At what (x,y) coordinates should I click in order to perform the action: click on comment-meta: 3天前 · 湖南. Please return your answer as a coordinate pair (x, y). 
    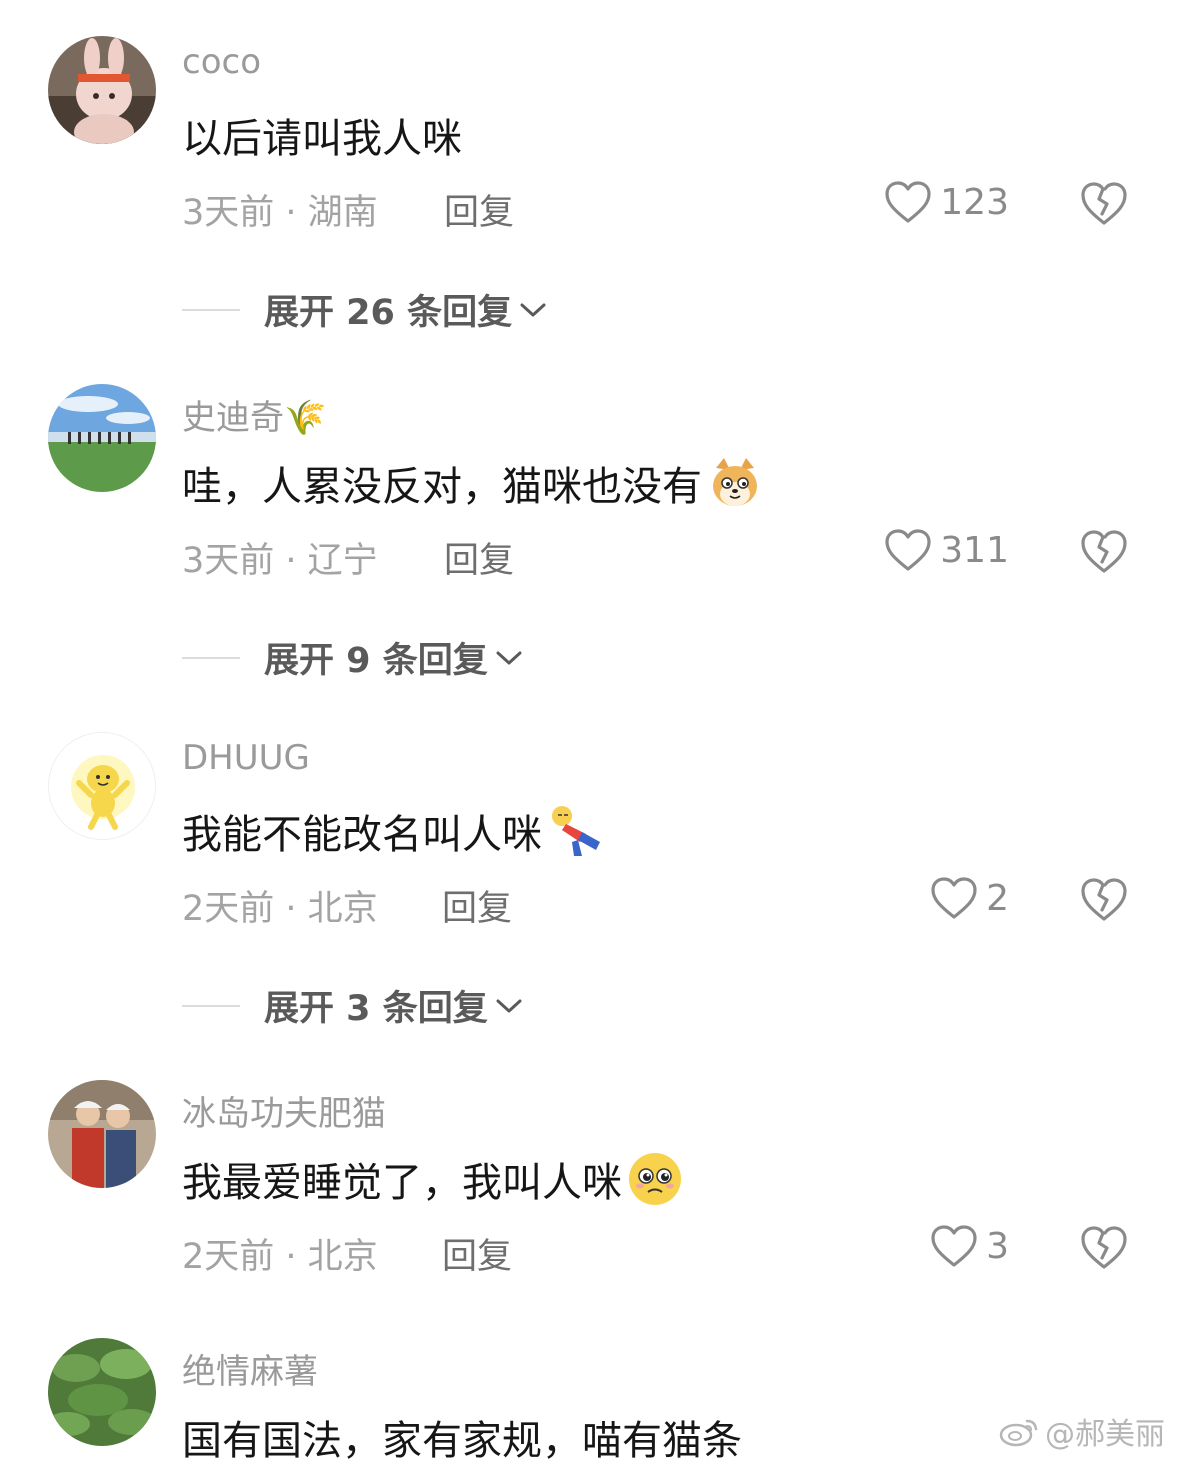
    Looking at the image, I should click on (280, 213).